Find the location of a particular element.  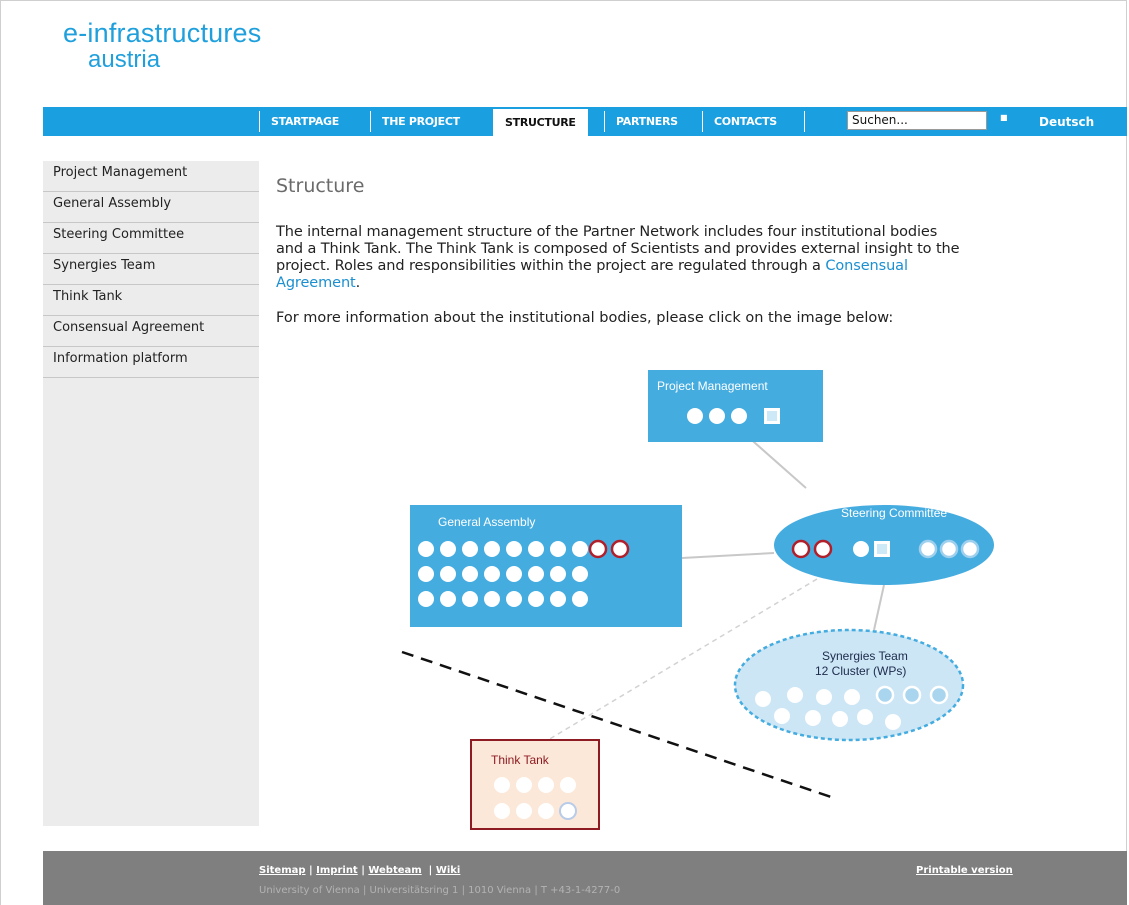

logo-line-2: austria is located at coordinates (124, 59).